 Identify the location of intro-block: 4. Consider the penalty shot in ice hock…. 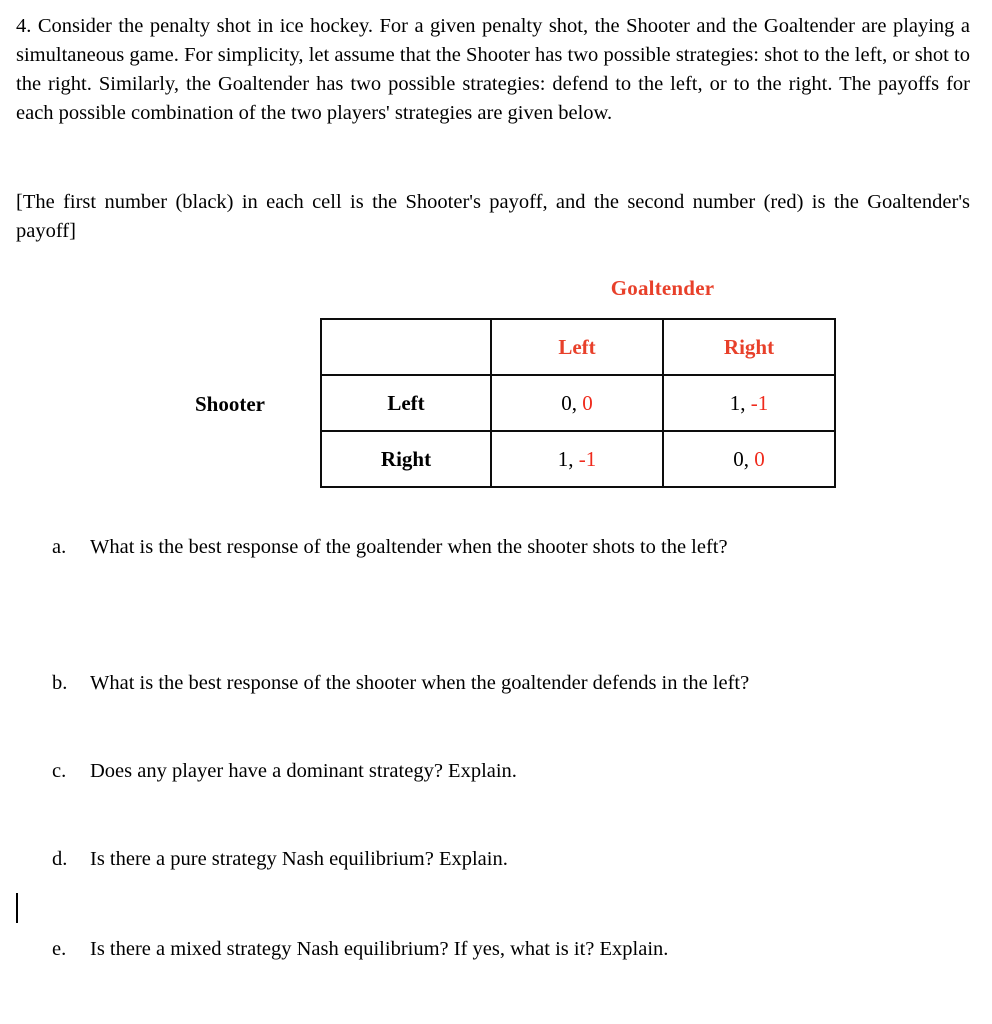
(493, 70).